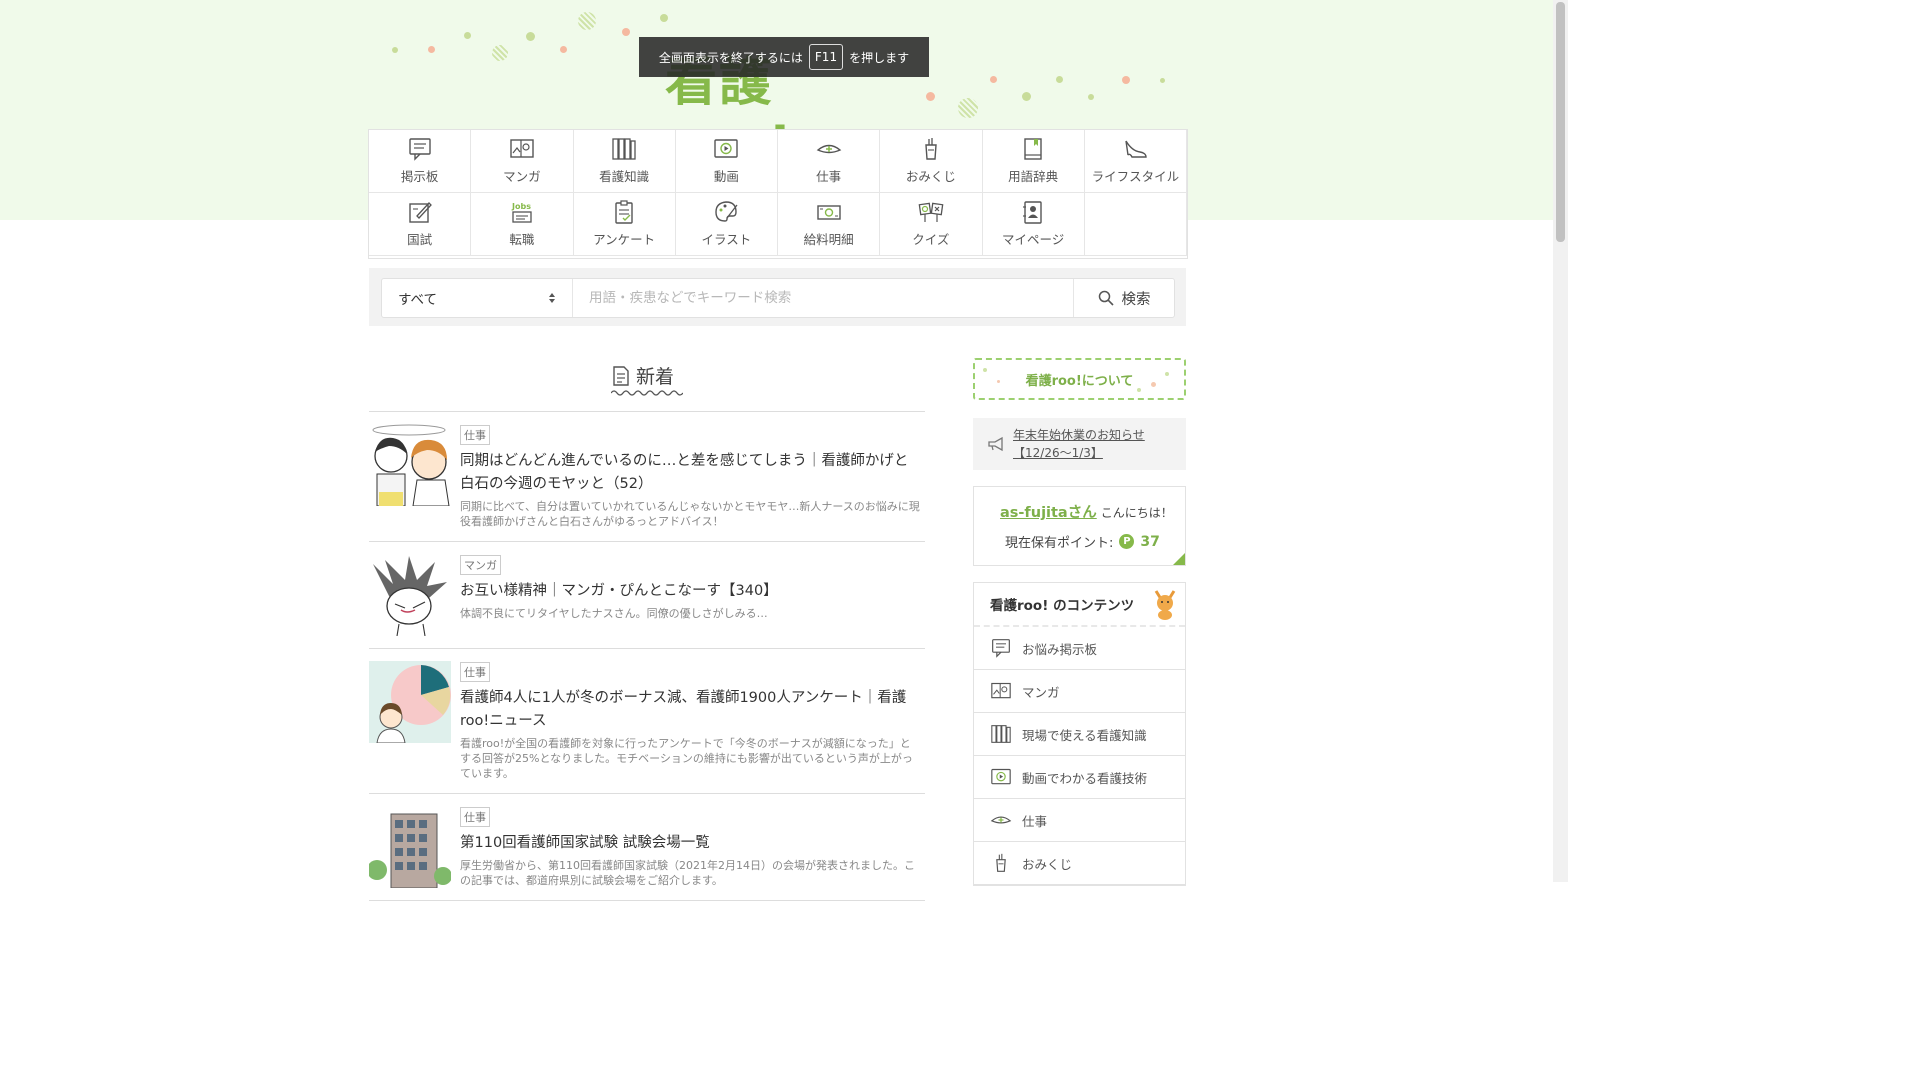 The height and width of the screenshot is (1080, 1920). What do you see at coordinates (931, 149) in the screenshot?
I see `omikuji-icon` at bounding box center [931, 149].